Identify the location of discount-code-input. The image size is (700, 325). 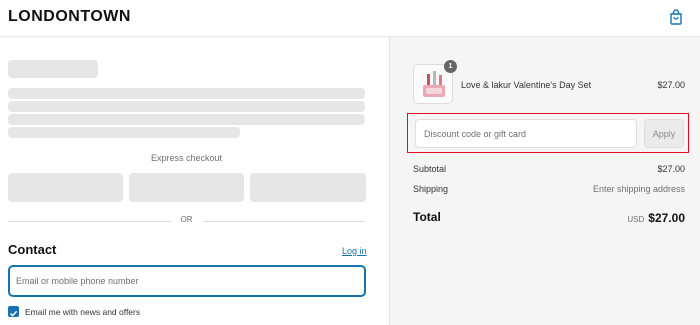
(526, 133).